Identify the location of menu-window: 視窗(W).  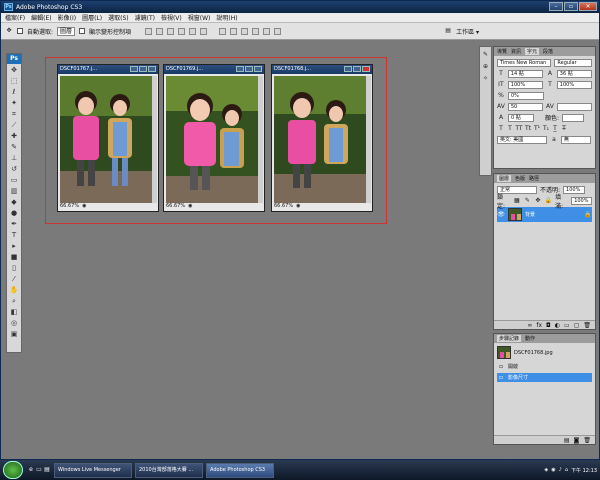
(199, 17).